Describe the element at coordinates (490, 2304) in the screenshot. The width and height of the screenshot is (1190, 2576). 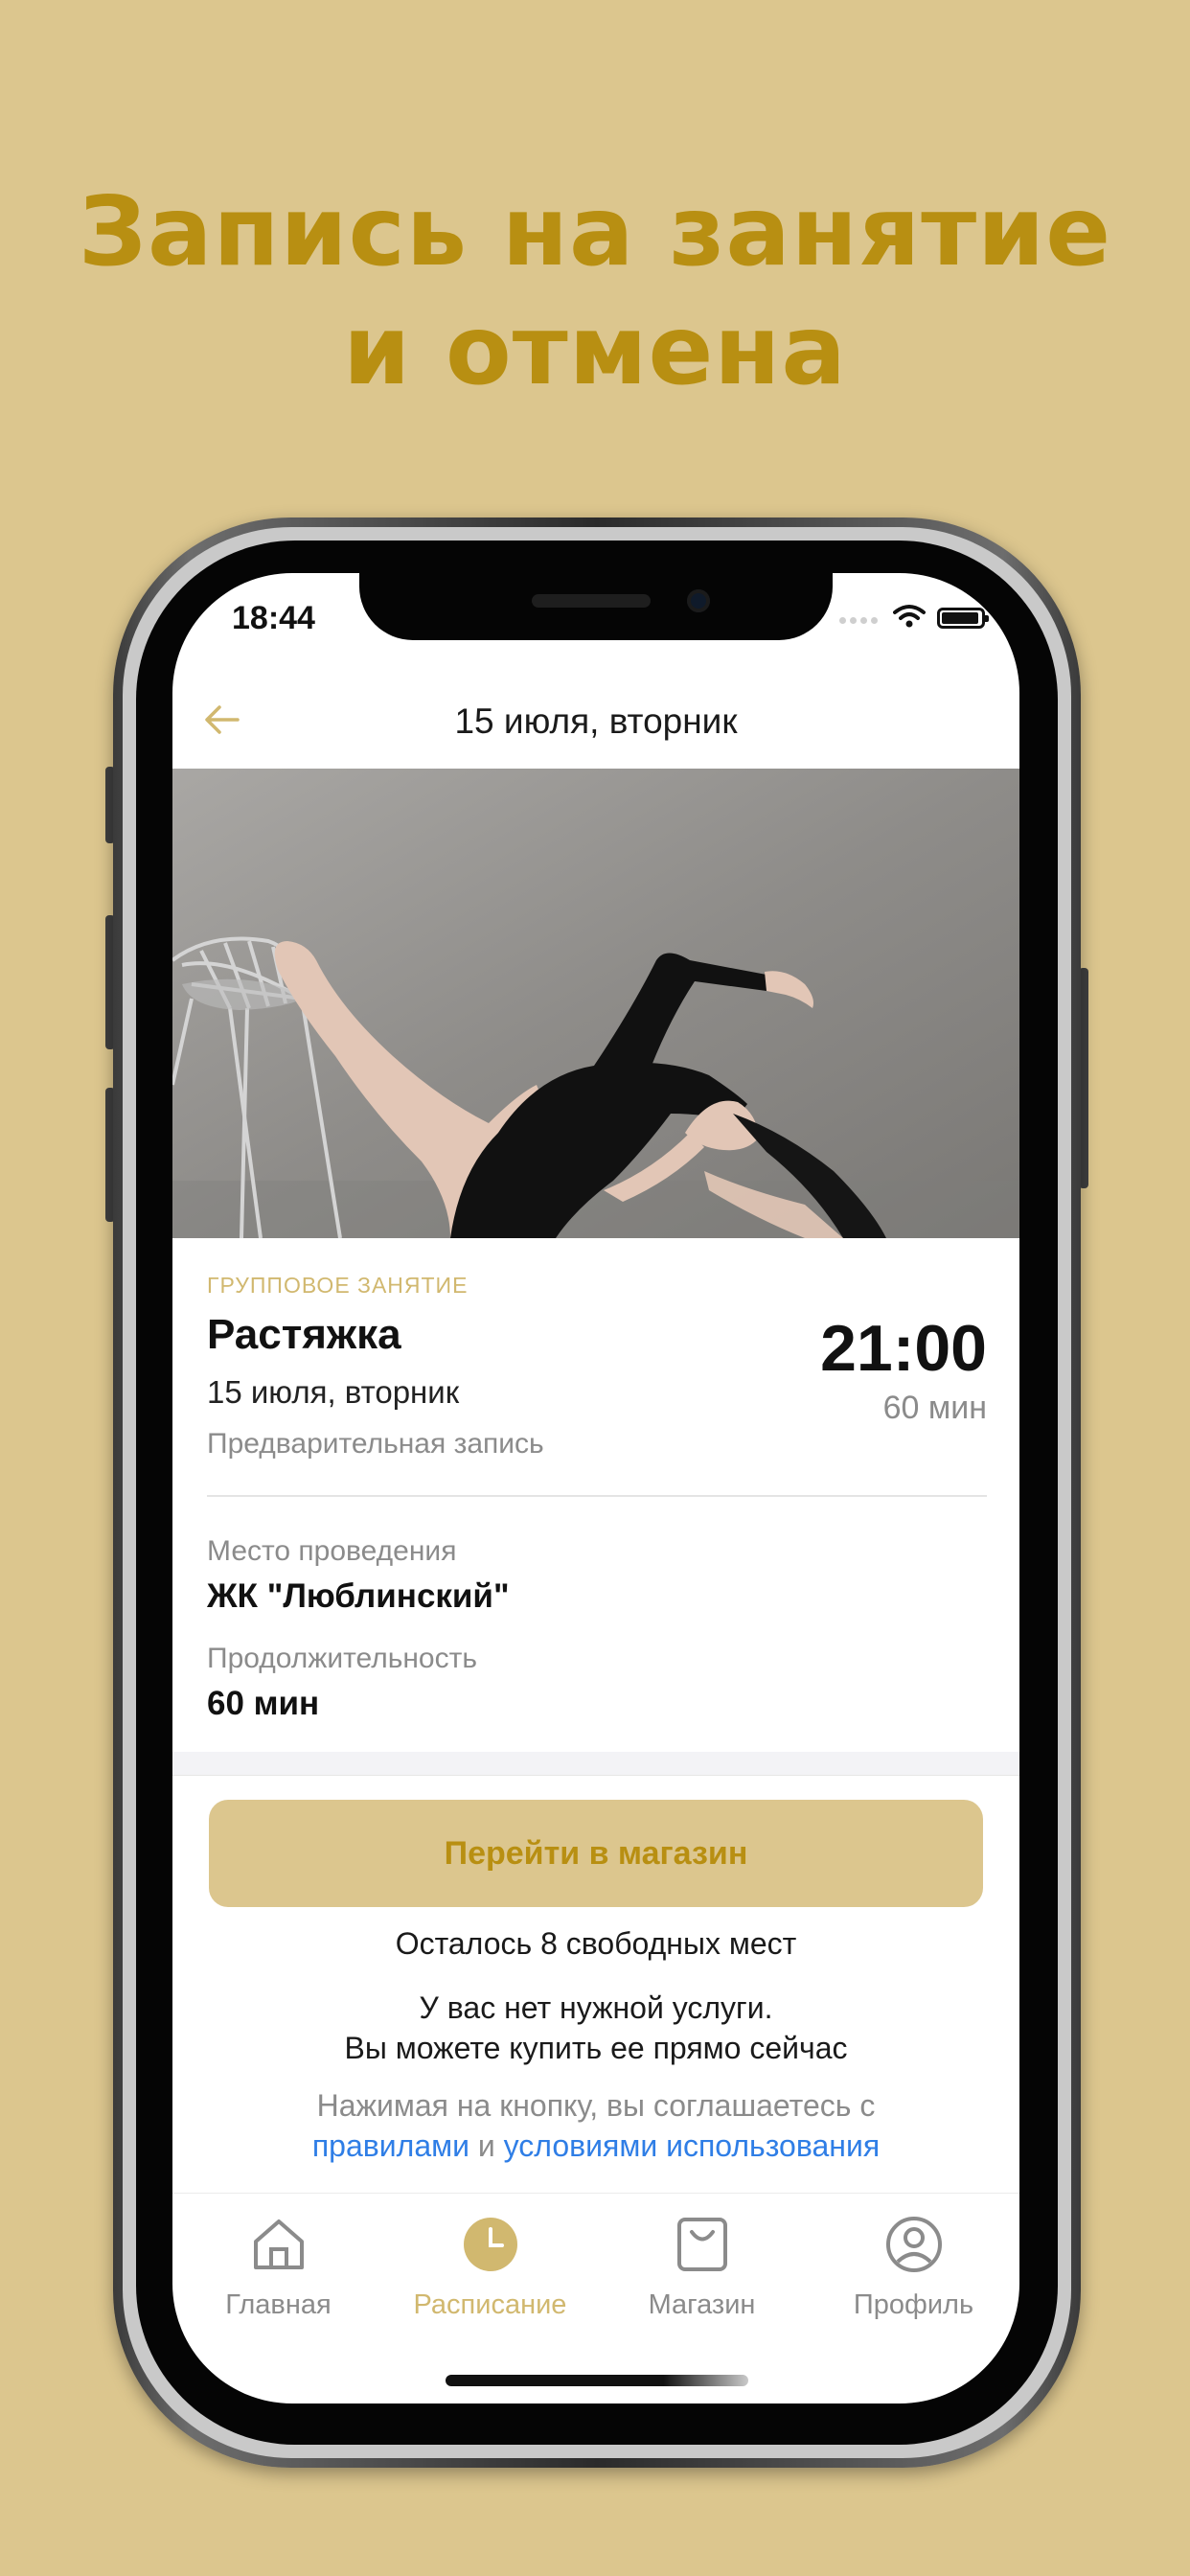
I see `tab-schedule-label: Расписание` at that location.